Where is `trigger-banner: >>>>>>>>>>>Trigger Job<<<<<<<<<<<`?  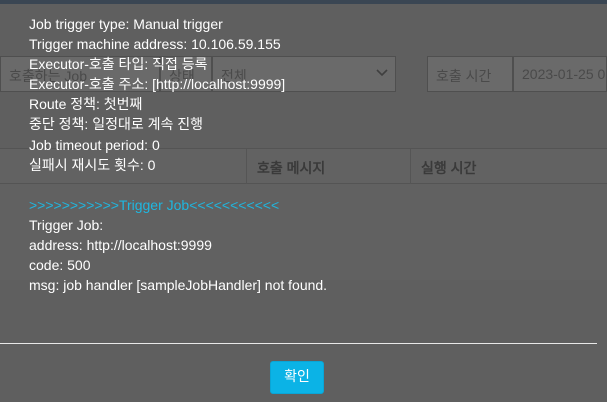 trigger-banner: >>>>>>>>>>>Trigger Job<<<<<<<<<<< is located at coordinates (154, 204).